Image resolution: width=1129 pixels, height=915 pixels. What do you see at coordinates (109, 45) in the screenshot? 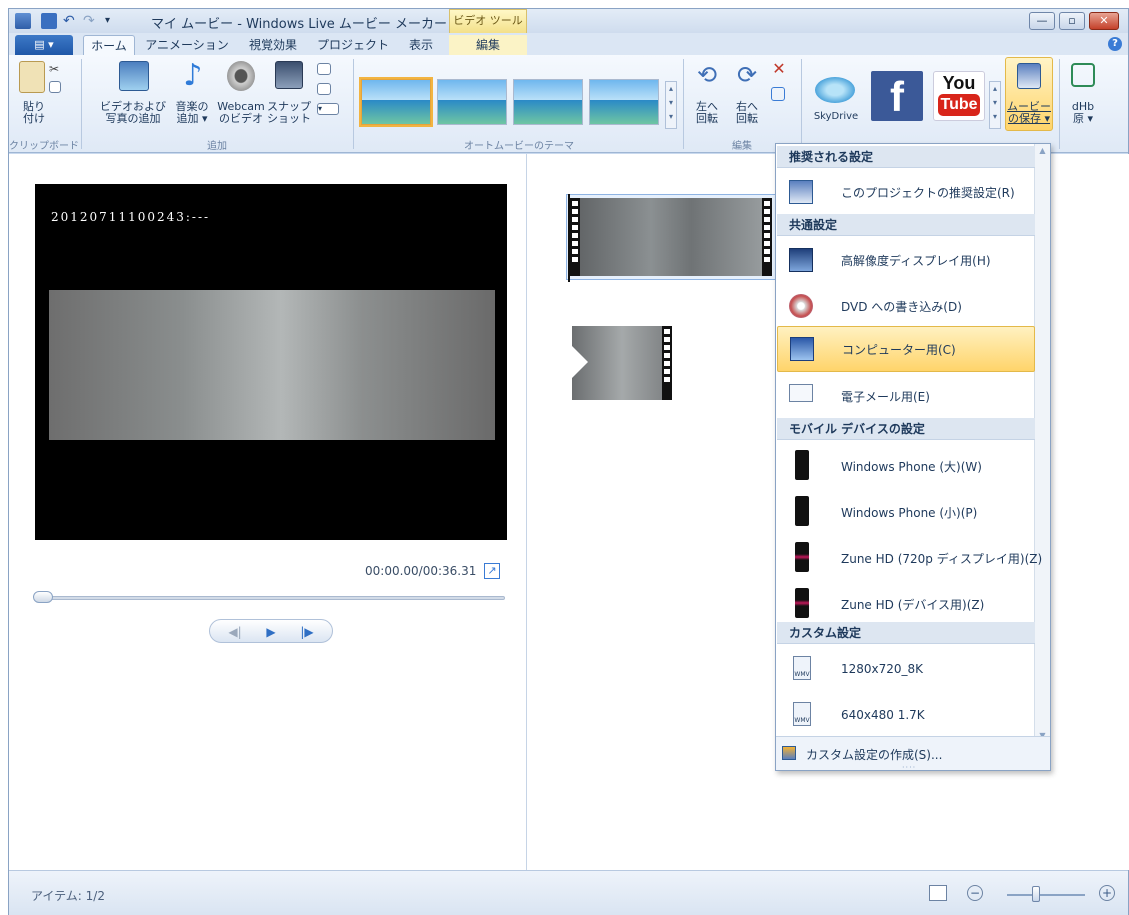
I see `tab-home: ホーム` at bounding box center [109, 45].